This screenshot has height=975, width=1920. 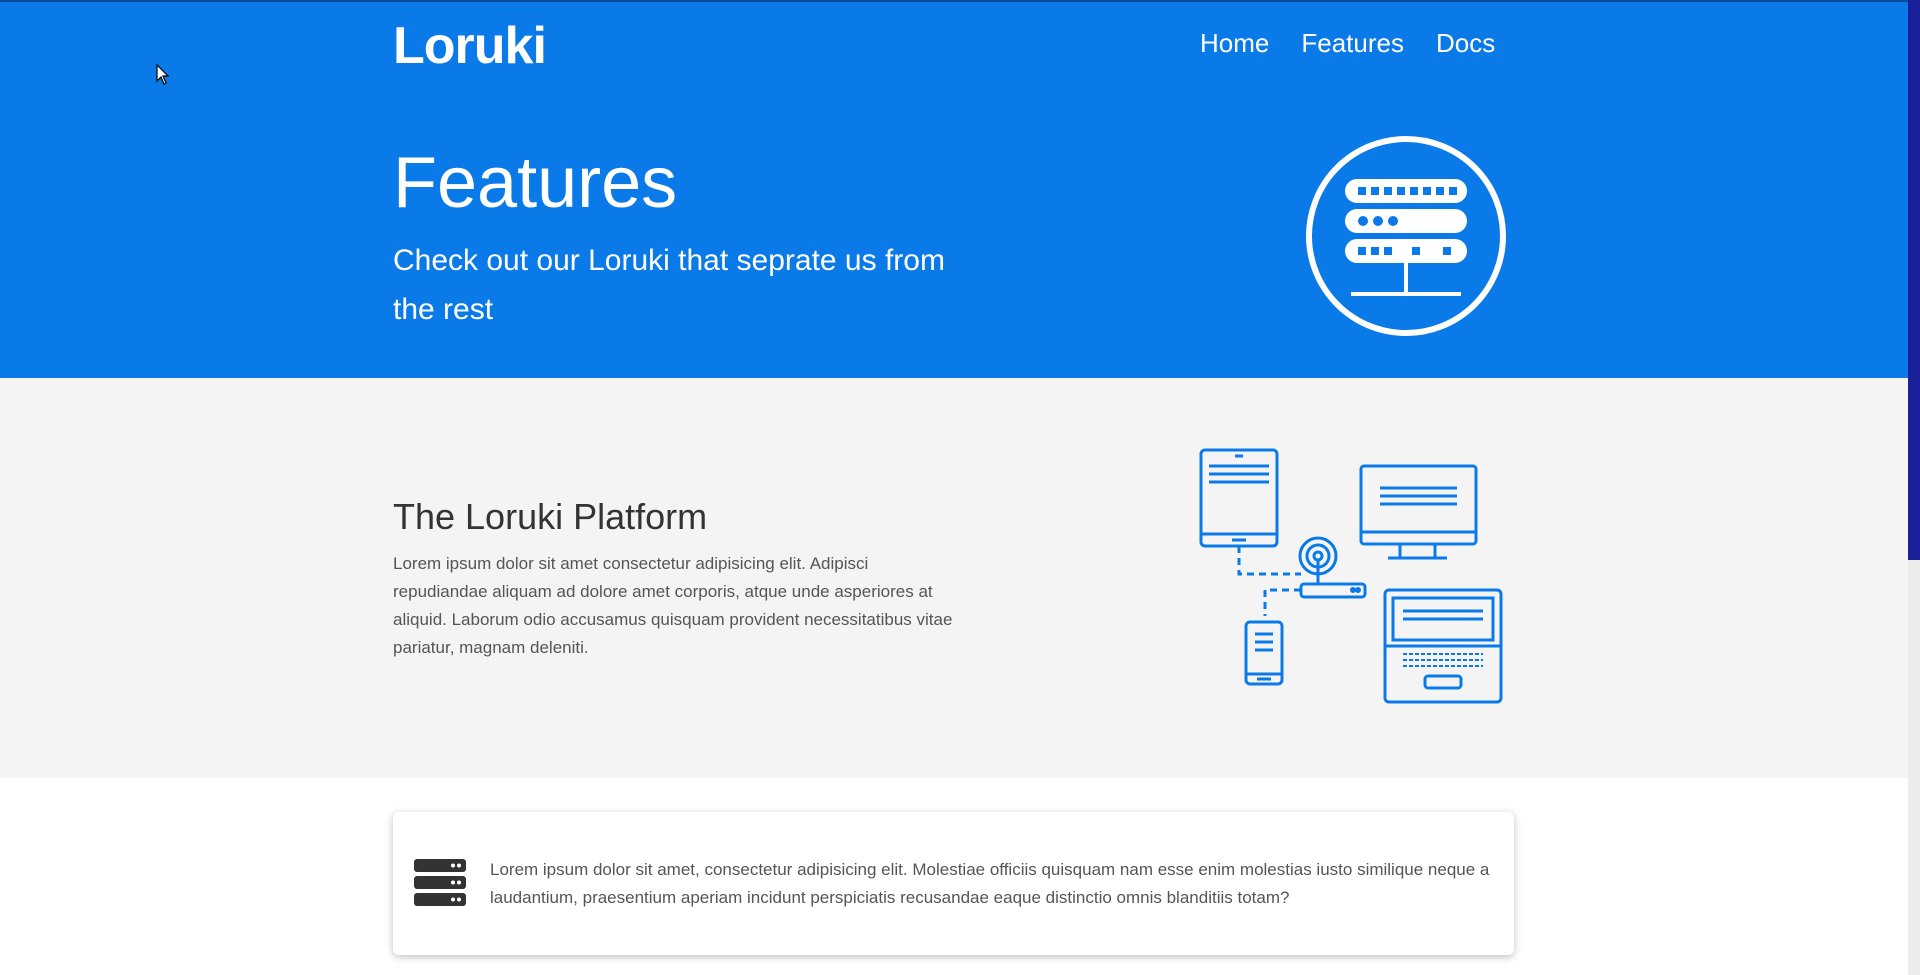 What do you see at coordinates (1351, 576) in the screenshot?
I see `connected-devices-icon` at bounding box center [1351, 576].